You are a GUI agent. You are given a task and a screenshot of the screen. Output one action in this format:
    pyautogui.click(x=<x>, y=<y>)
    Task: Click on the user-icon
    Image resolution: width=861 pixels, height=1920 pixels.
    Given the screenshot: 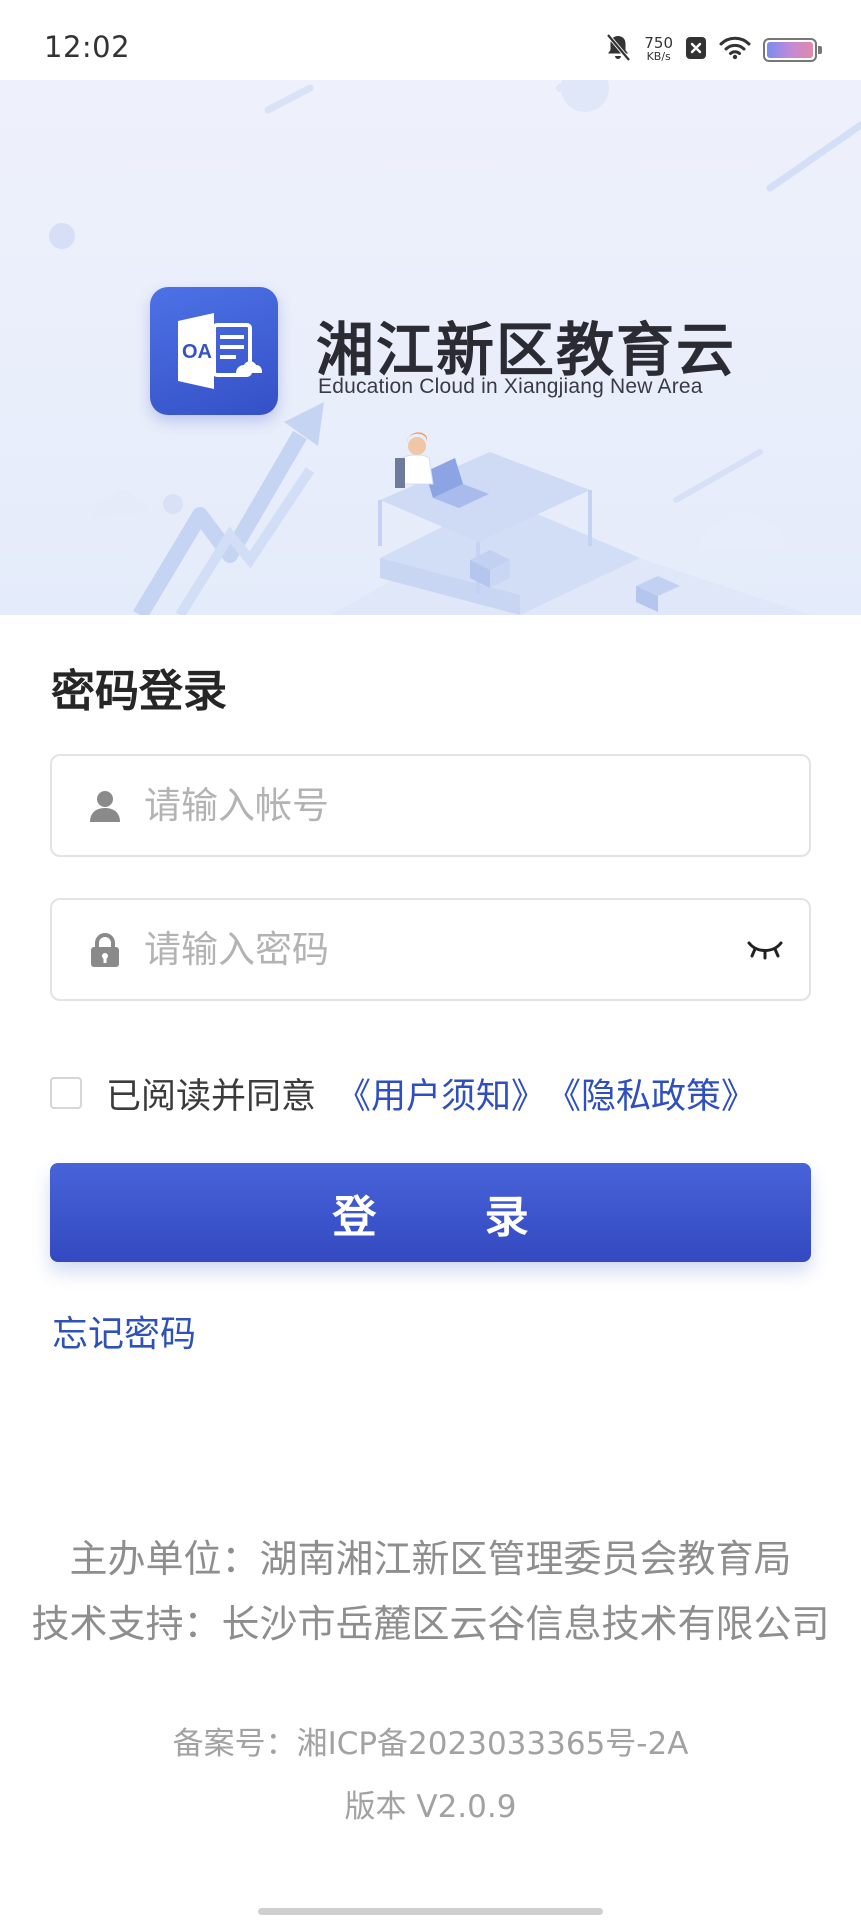 What is the action you would take?
    pyautogui.click(x=105, y=806)
    